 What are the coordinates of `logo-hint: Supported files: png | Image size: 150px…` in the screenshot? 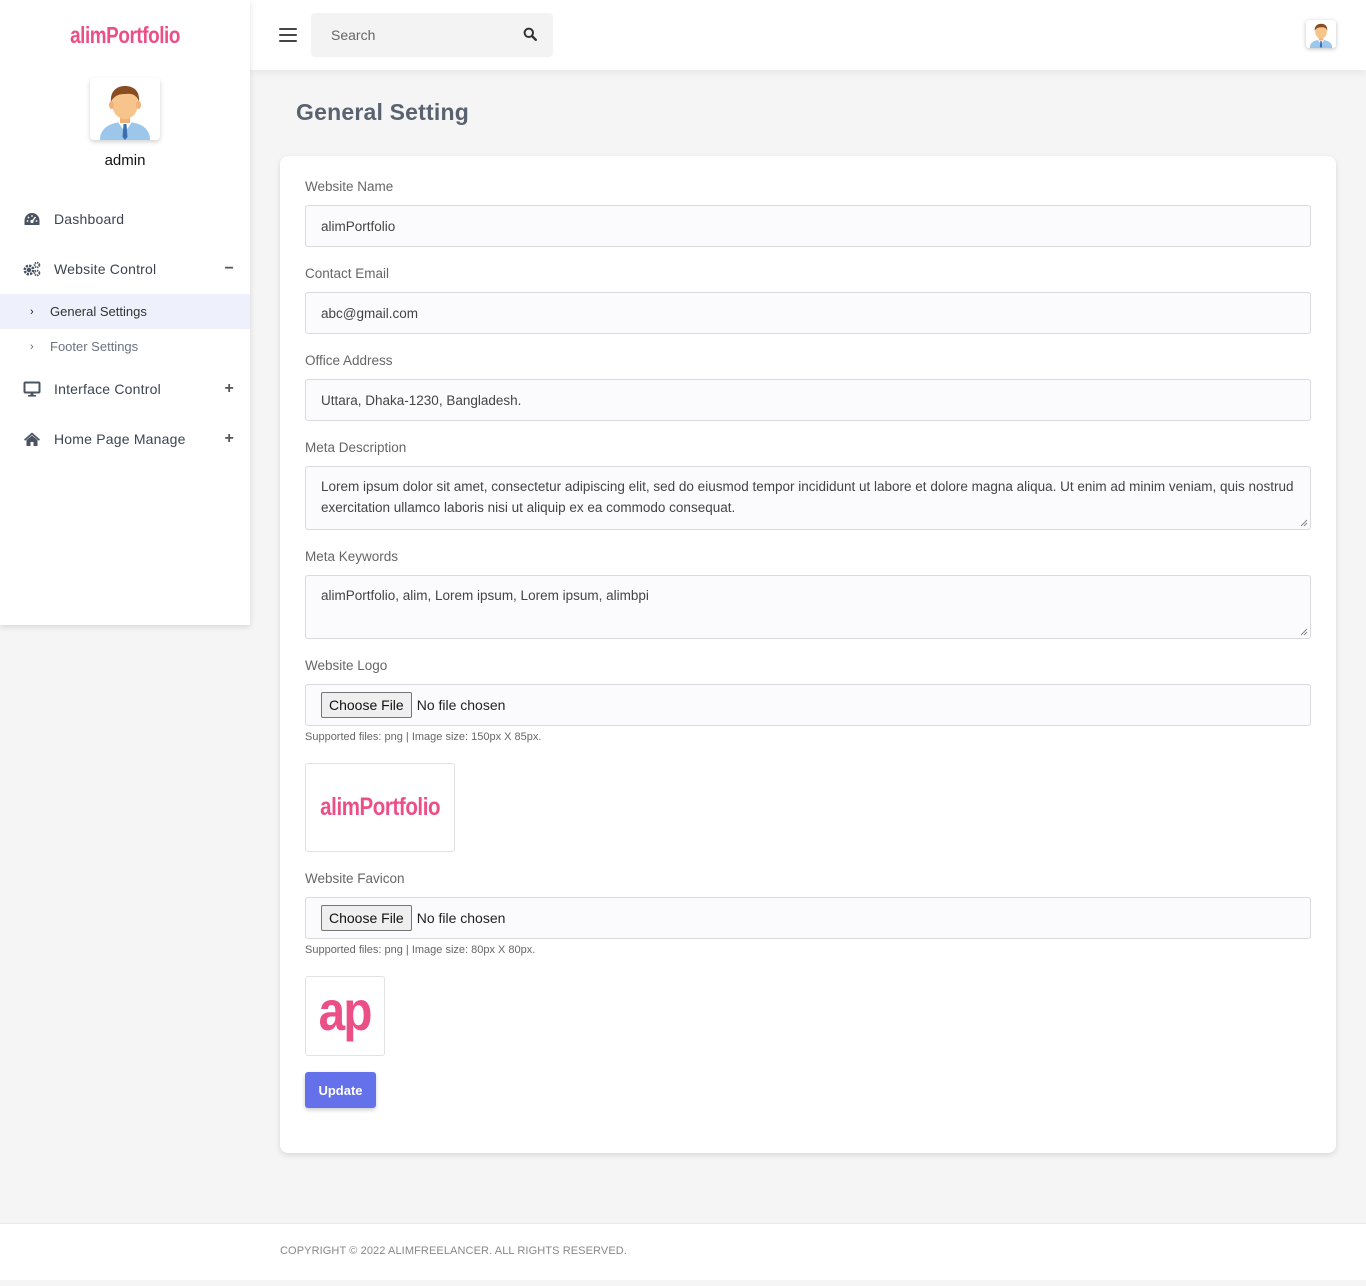 It's located at (423, 737).